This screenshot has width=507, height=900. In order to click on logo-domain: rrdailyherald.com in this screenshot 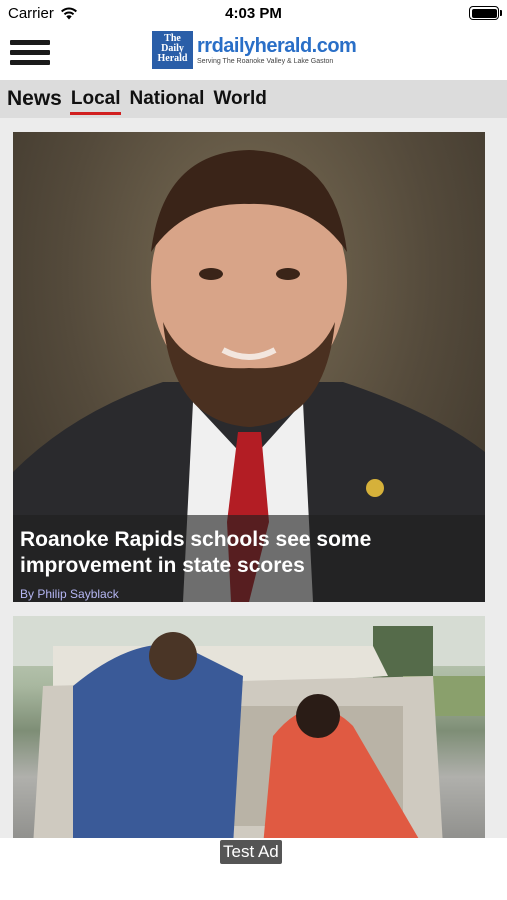, I will do `click(277, 45)`.